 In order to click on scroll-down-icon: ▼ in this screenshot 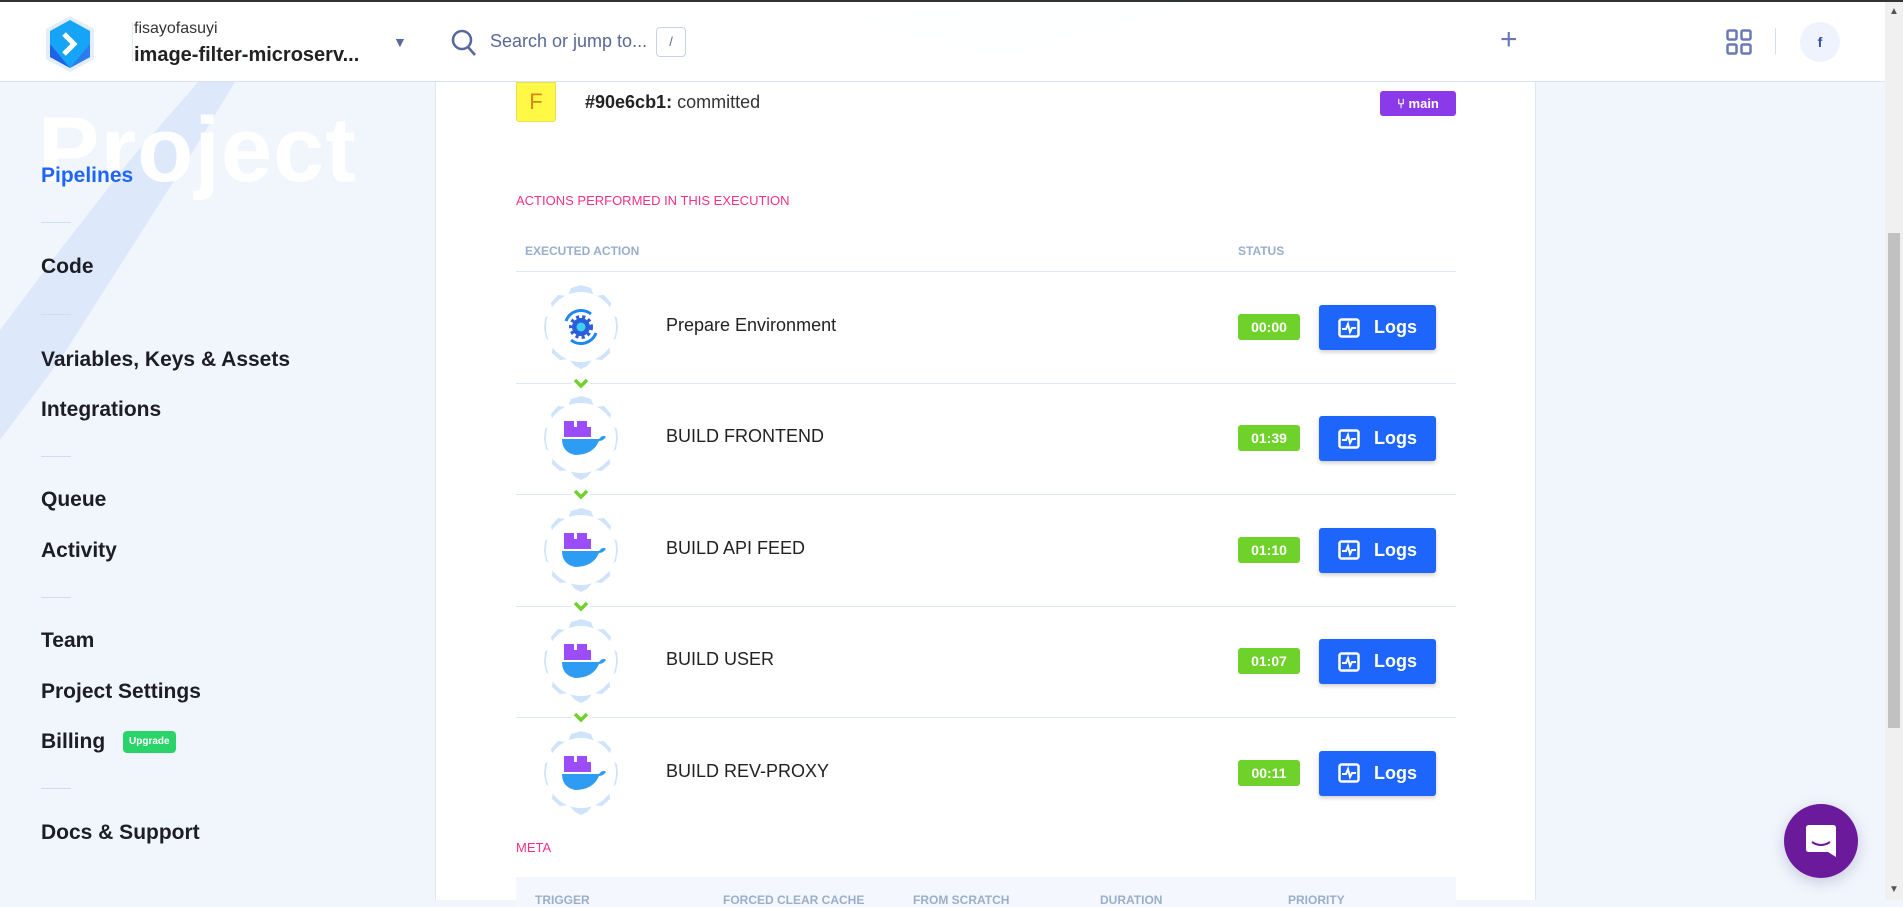, I will do `click(1894, 890)`.